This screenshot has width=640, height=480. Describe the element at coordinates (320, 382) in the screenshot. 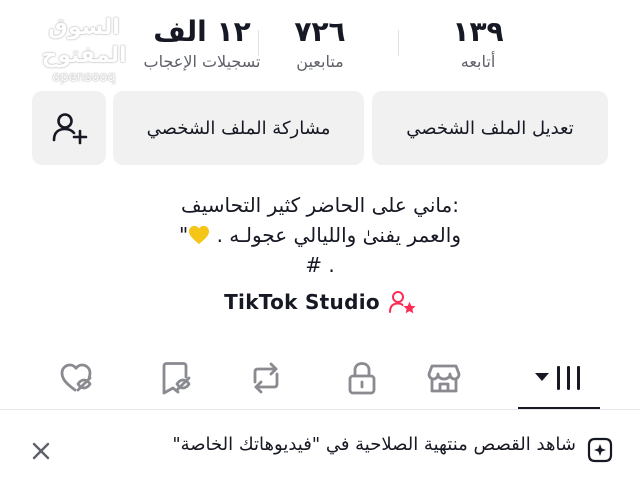

I see `profile-tabs` at that location.